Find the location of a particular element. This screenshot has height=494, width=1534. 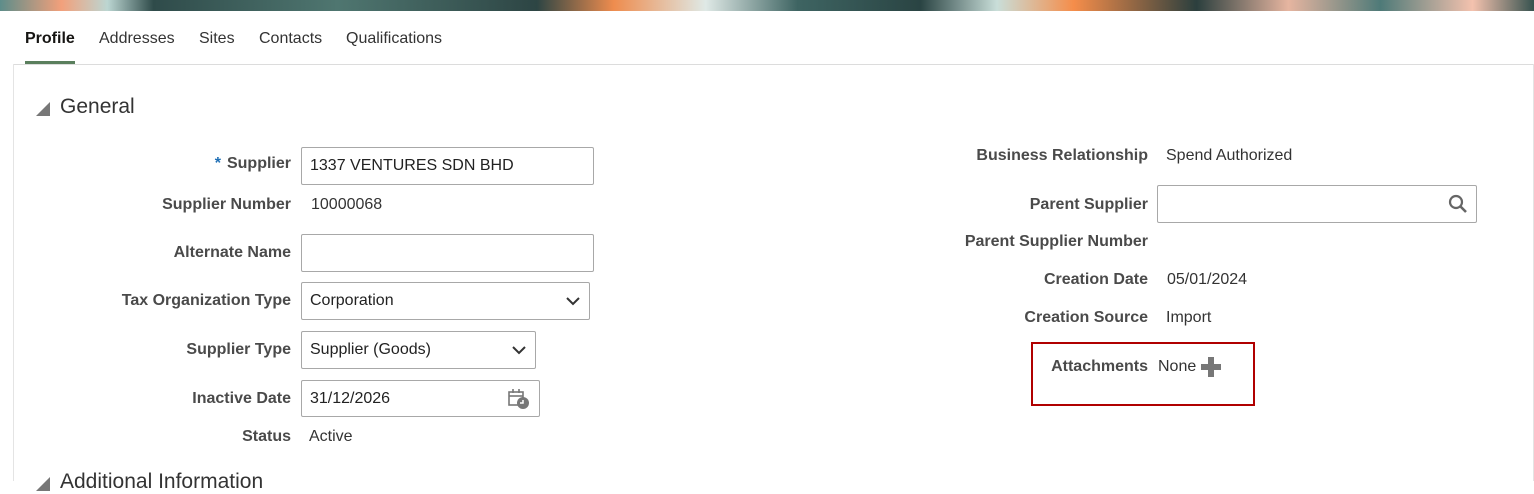

business-relationship-value: Spend Authorized is located at coordinates (1229, 155).